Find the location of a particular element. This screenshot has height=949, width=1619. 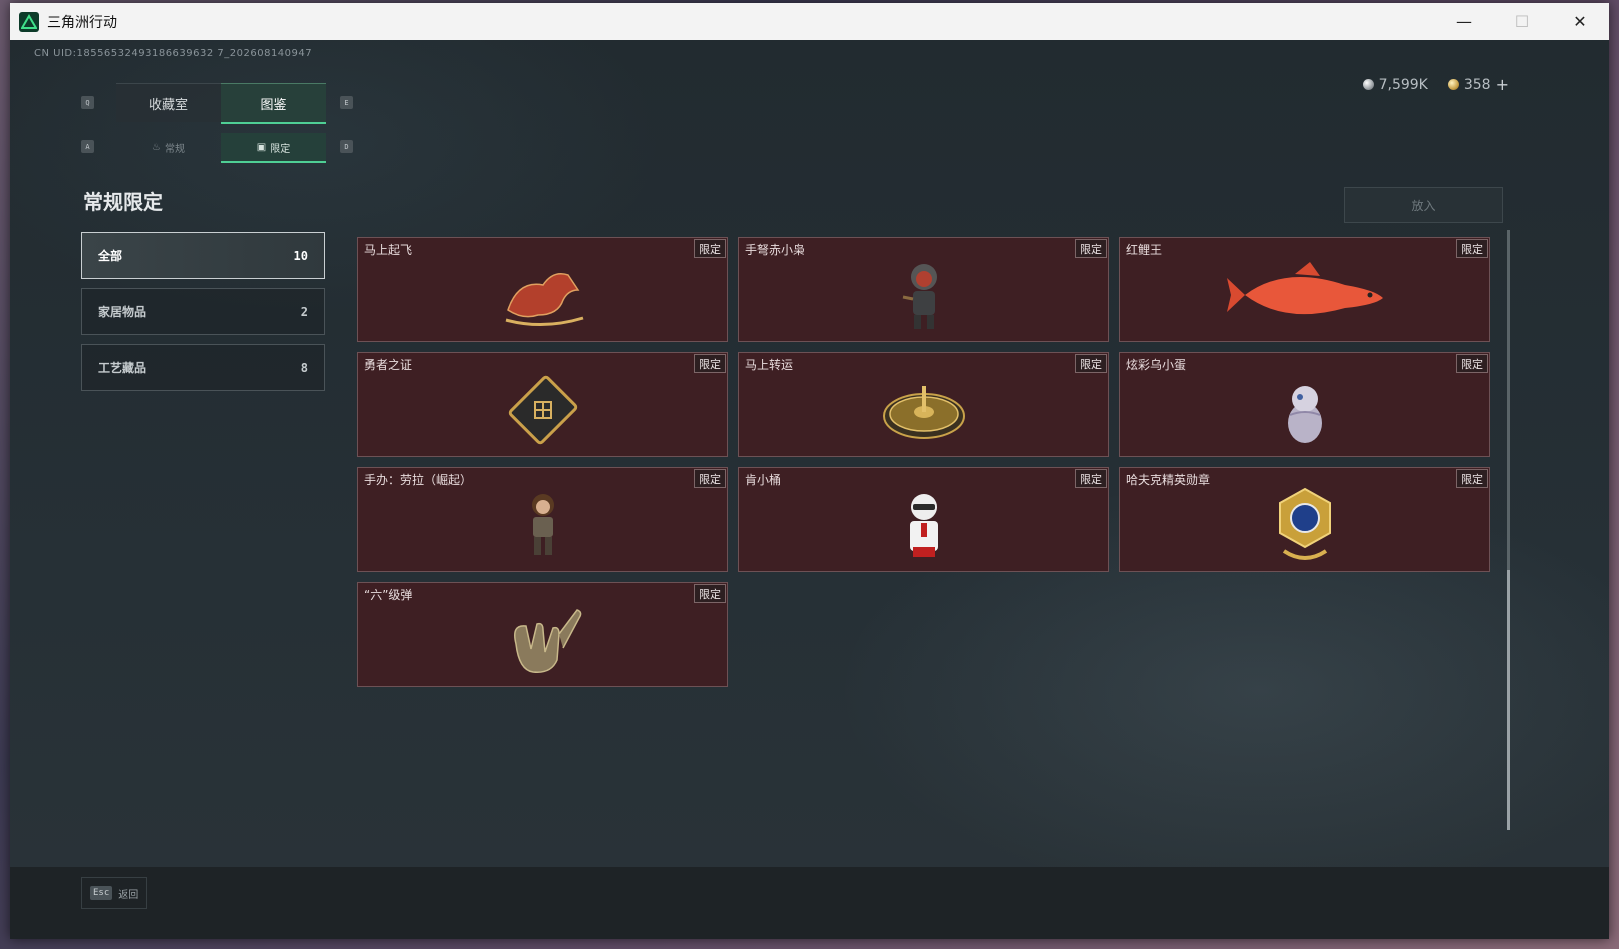

scrollbar-thumb is located at coordinates (1508, 400).